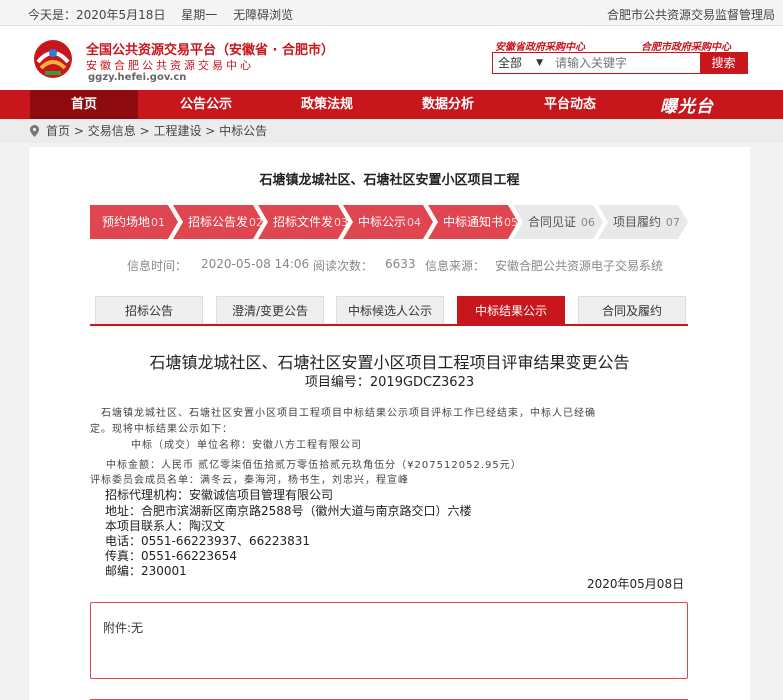 The image size is (783, 700). Describe the element at coordinates (210, 50) in the screenshot. I see `platform-title: 全国公共资源交易平台（安徽省 · 合肥市）` at that location.